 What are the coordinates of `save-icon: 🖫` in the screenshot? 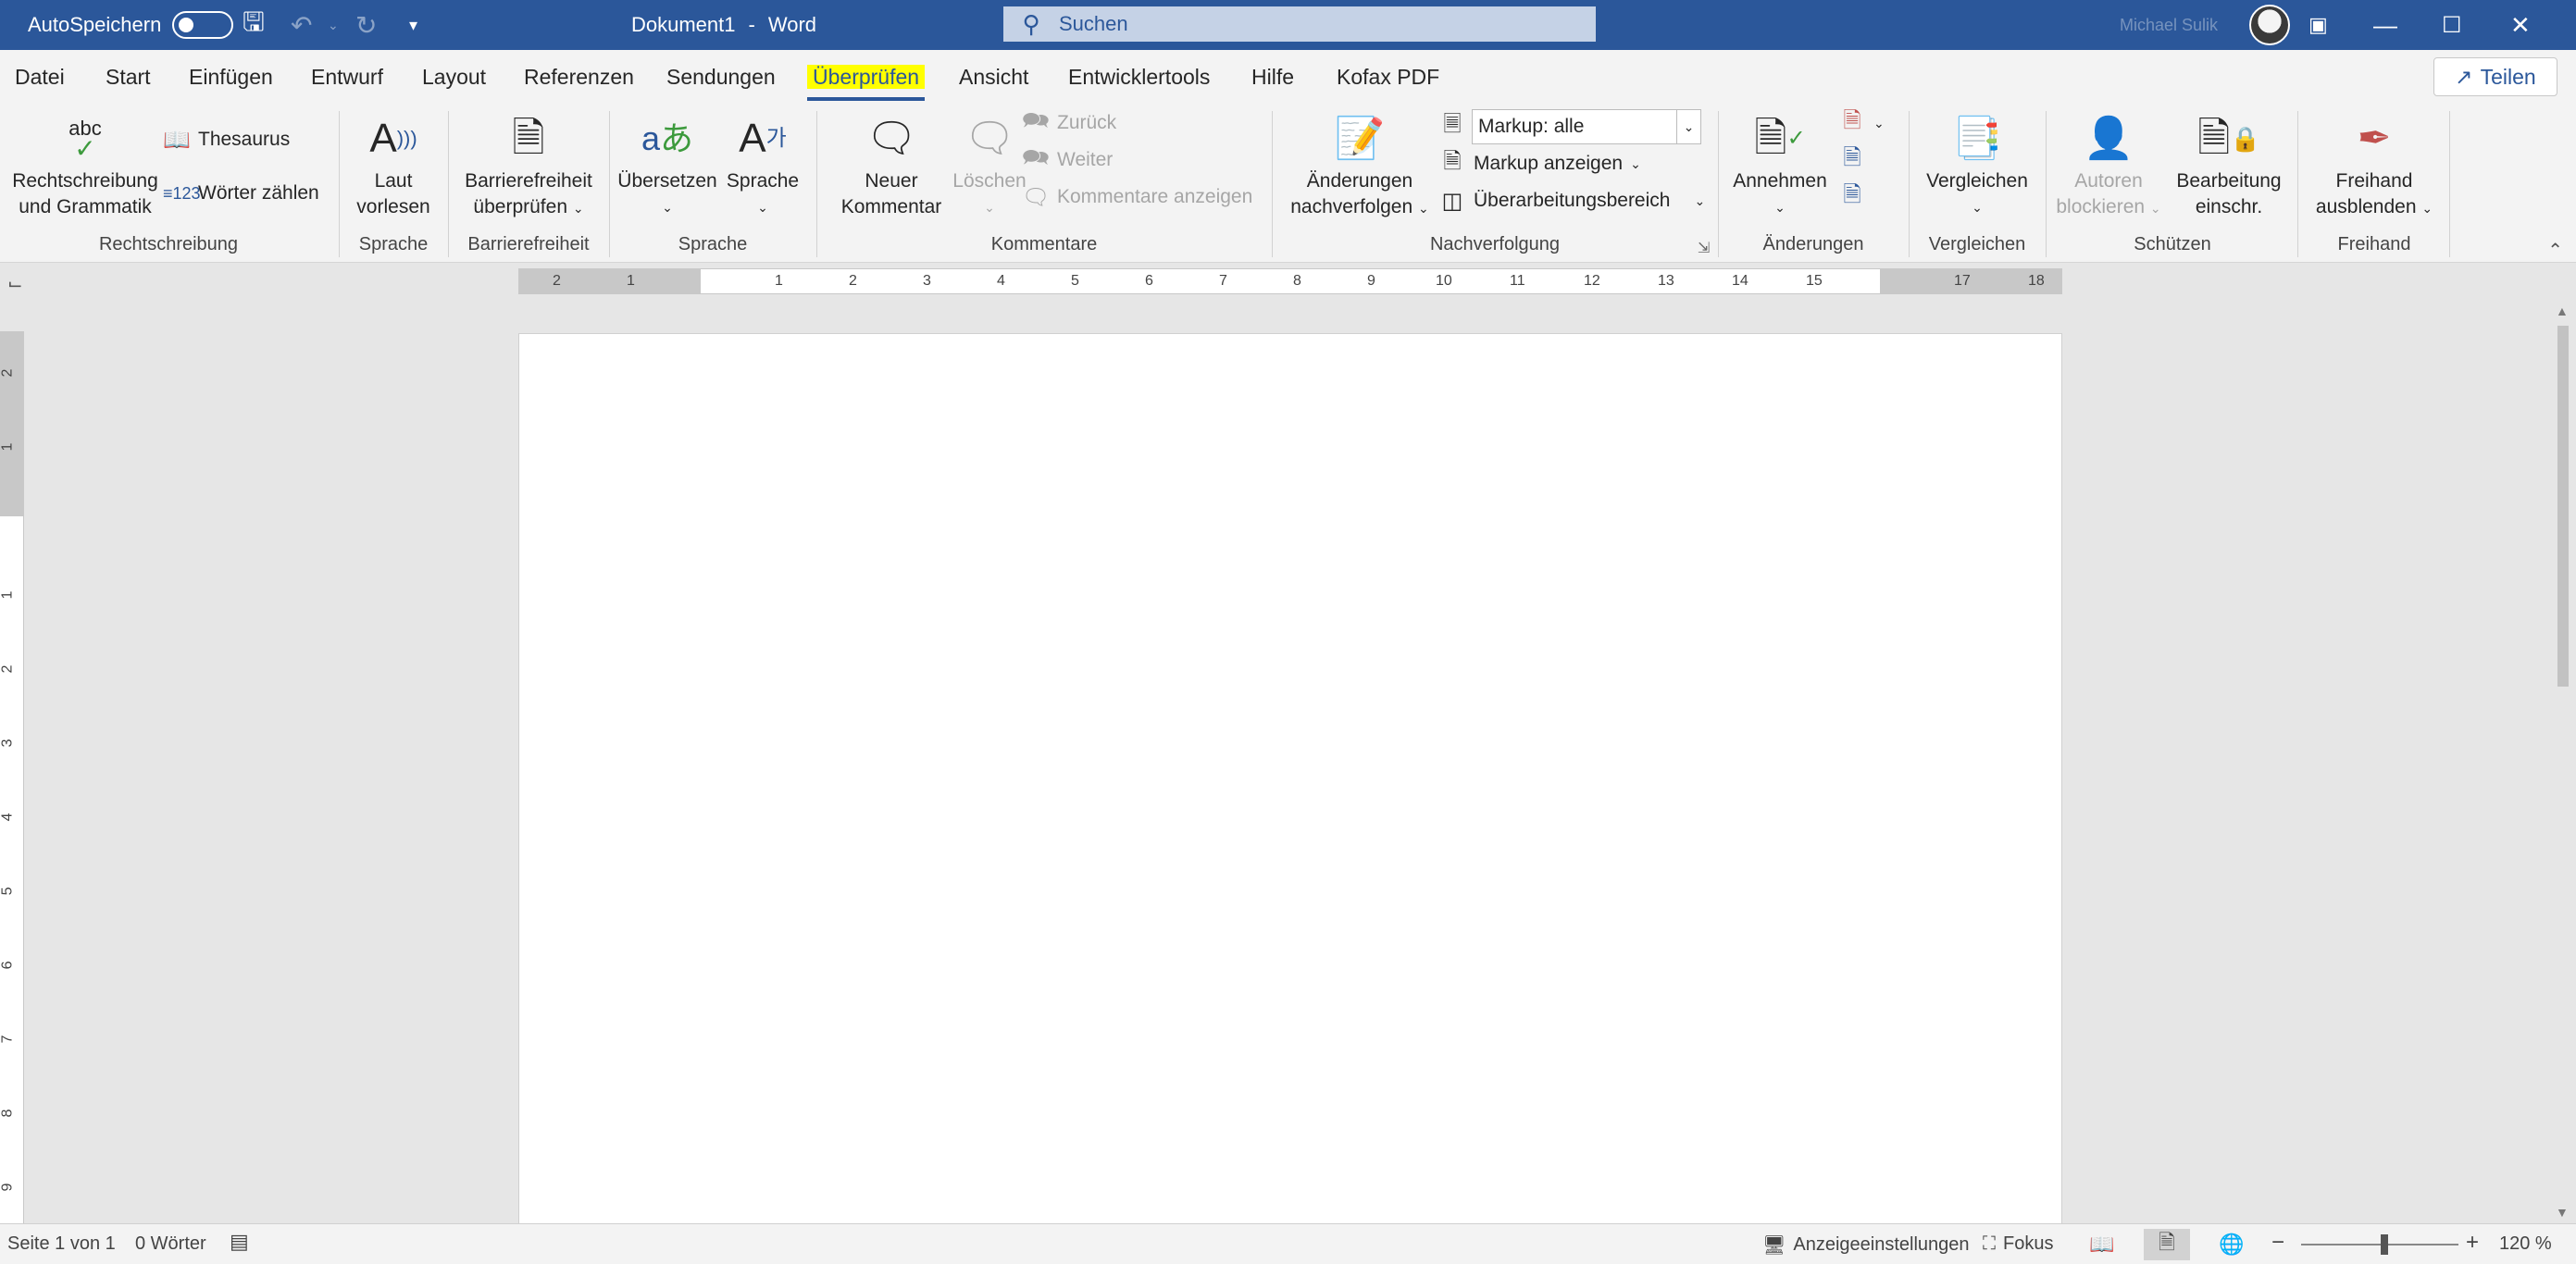 It's located at (254, 25).